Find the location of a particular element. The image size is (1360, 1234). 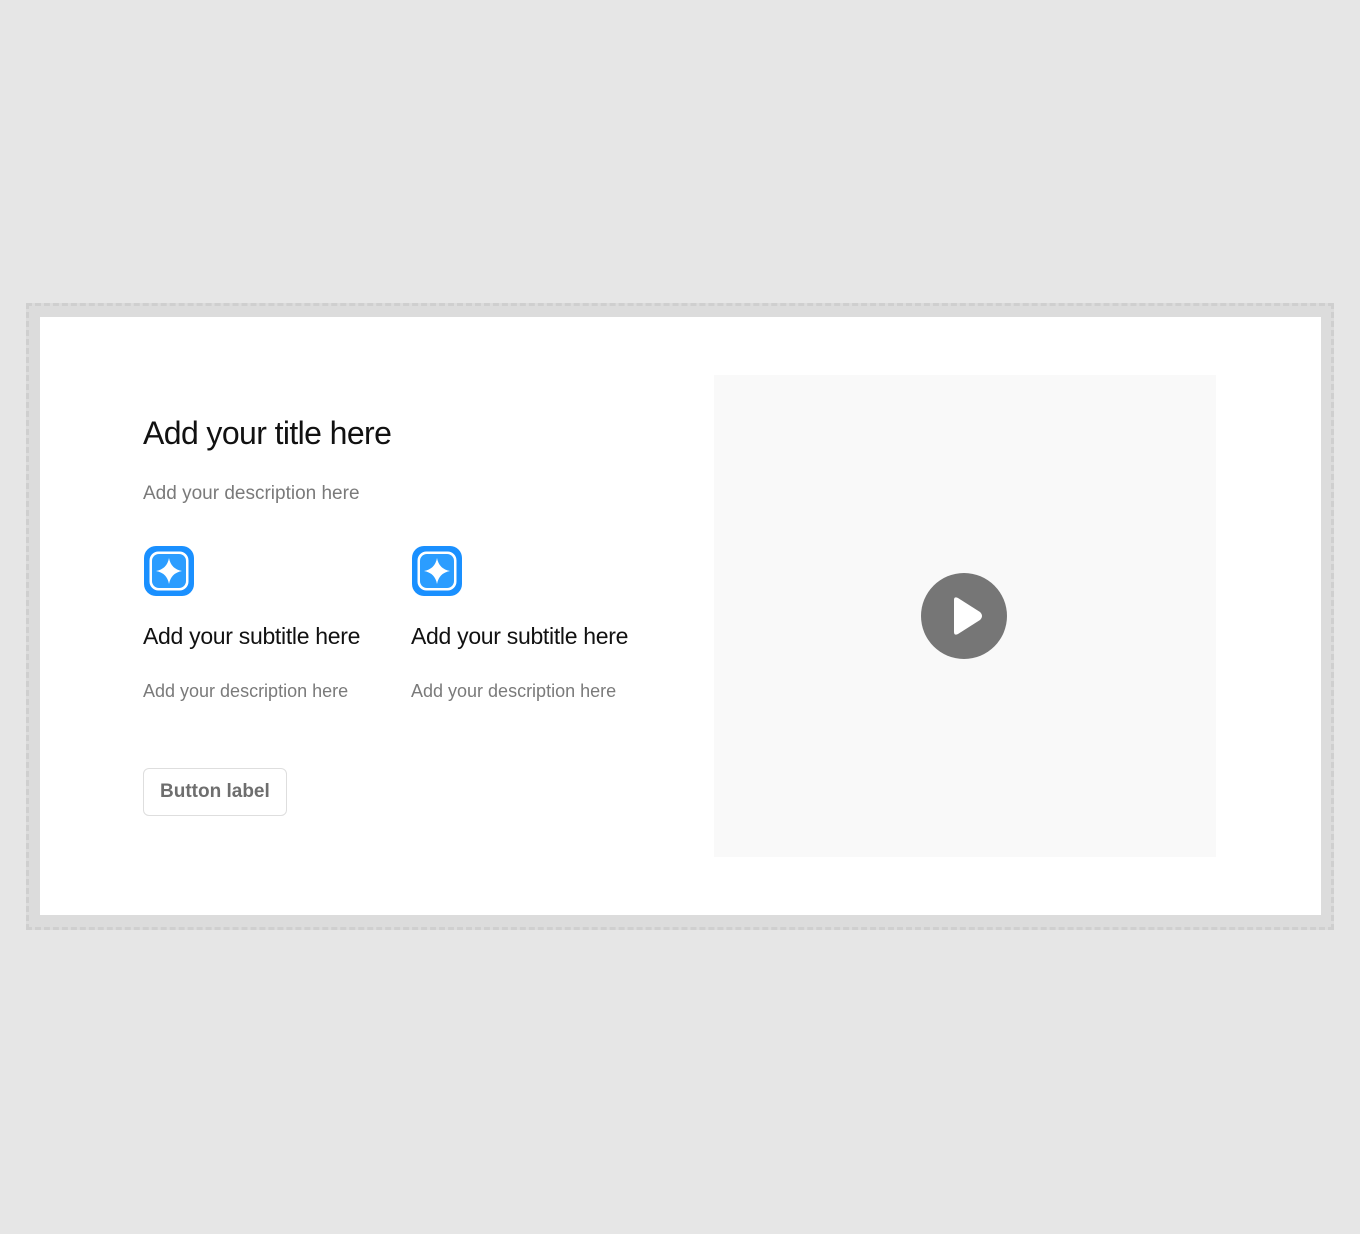

play-icon is located at coordinates (964, 616).